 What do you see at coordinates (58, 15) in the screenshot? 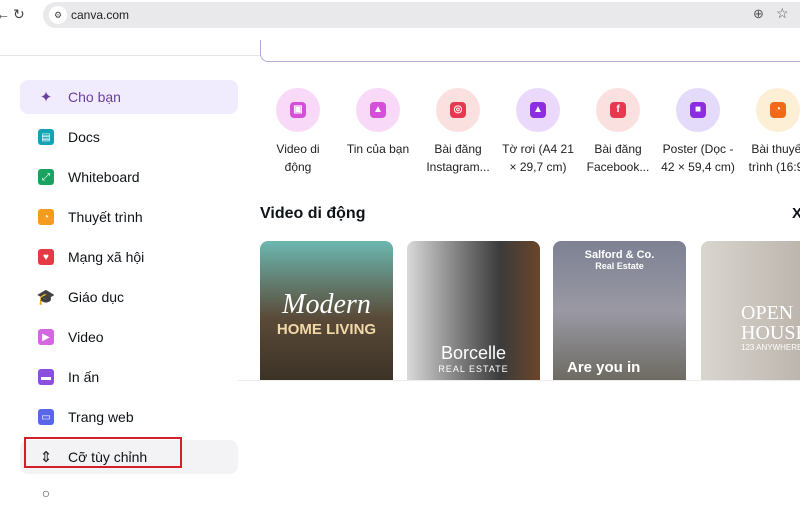
I see `site-settings-icon: ⚙` at bounding box center [58, 15].